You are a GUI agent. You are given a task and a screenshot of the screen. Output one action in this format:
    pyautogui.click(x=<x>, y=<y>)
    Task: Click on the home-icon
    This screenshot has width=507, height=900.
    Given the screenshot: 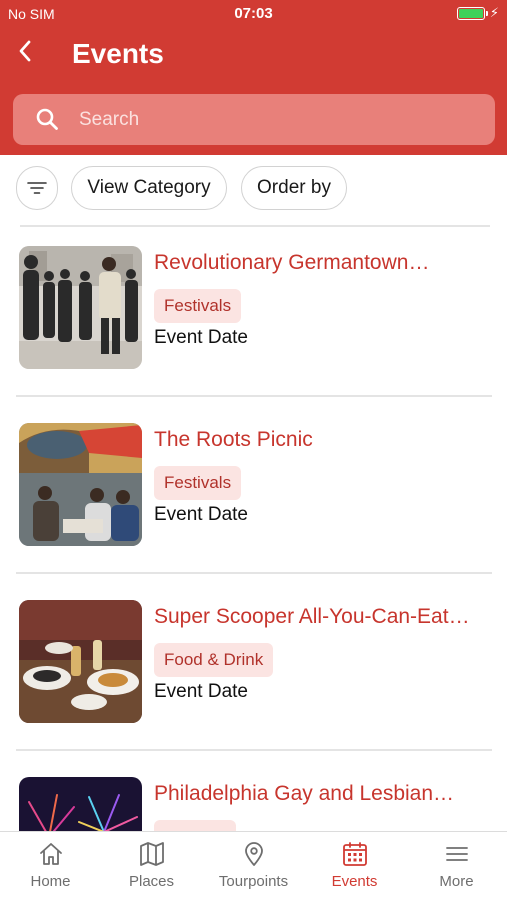 What is the action you would take?
    pyautogui.click(x=51, y=854)
    